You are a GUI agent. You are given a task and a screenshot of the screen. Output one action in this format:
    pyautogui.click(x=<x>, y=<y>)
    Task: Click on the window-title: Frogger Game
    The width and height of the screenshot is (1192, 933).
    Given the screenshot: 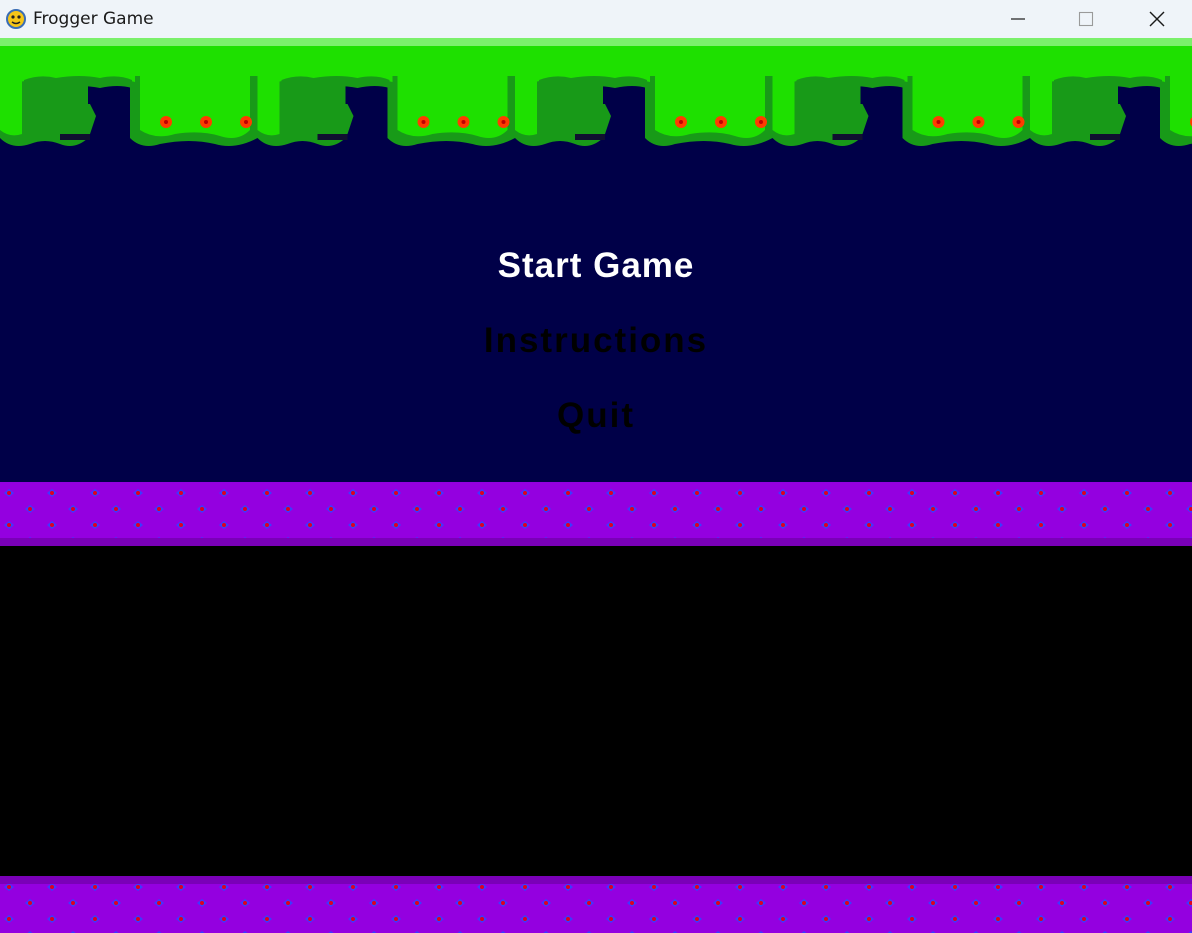 What is the action you would take?
    pyautogui.click(x=93, y=19)
    